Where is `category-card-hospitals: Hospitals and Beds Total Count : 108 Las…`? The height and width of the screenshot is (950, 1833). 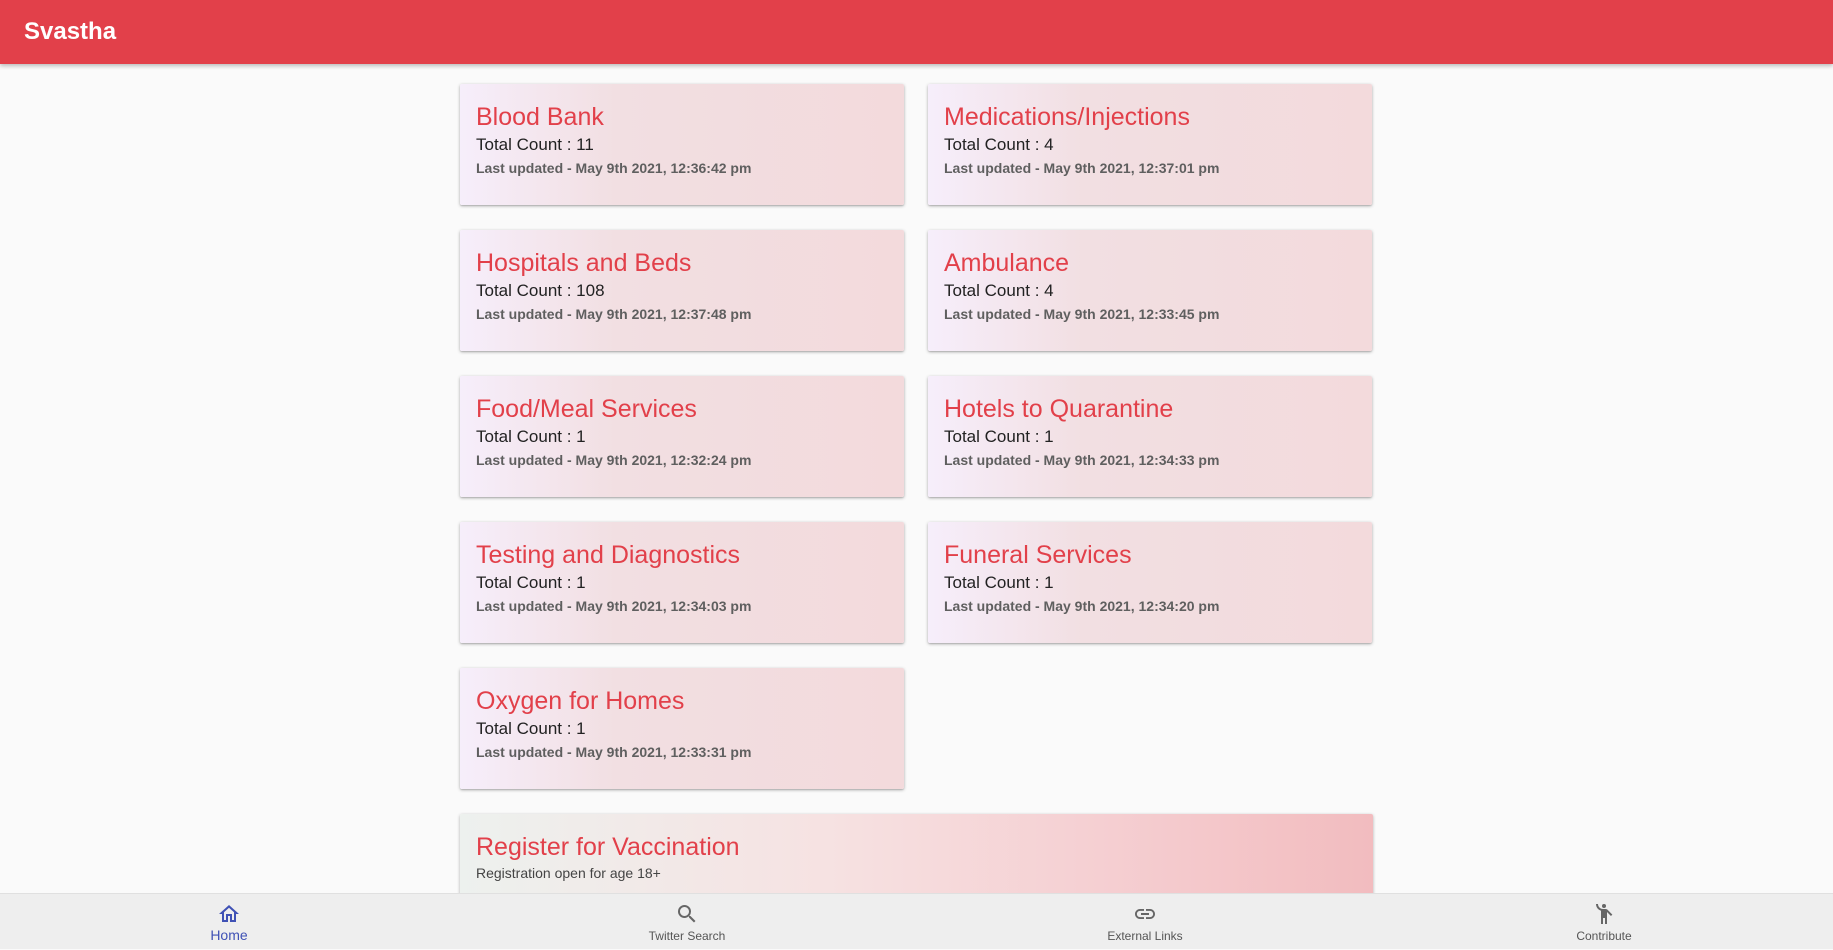
category-card-hospitals: Hospitals and Beds Total Count : 108 Las… is located at coordinates (682, 290).